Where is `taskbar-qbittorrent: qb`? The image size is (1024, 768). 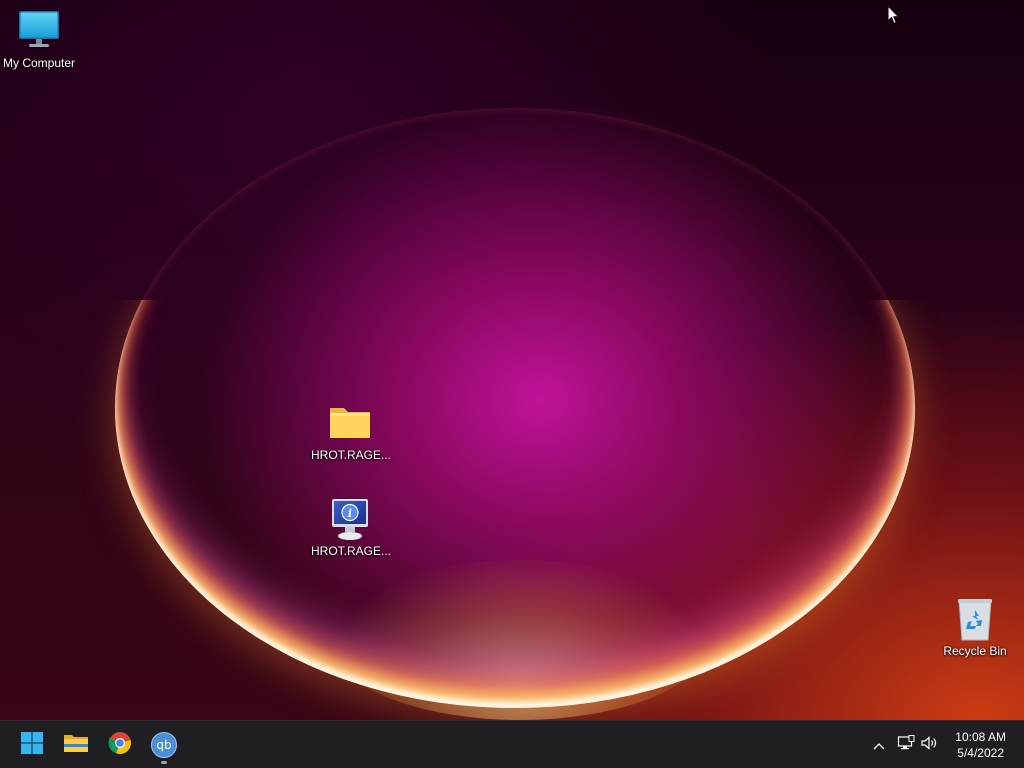 taskbar-qbittorrent: qb is located at coordinates (164, 745).